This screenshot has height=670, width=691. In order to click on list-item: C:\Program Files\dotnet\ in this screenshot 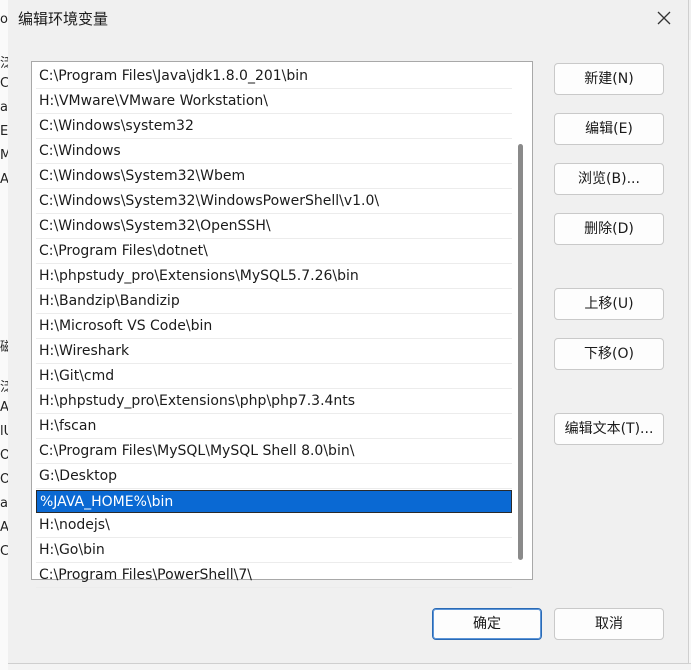, I will do `click(274, 252)`.